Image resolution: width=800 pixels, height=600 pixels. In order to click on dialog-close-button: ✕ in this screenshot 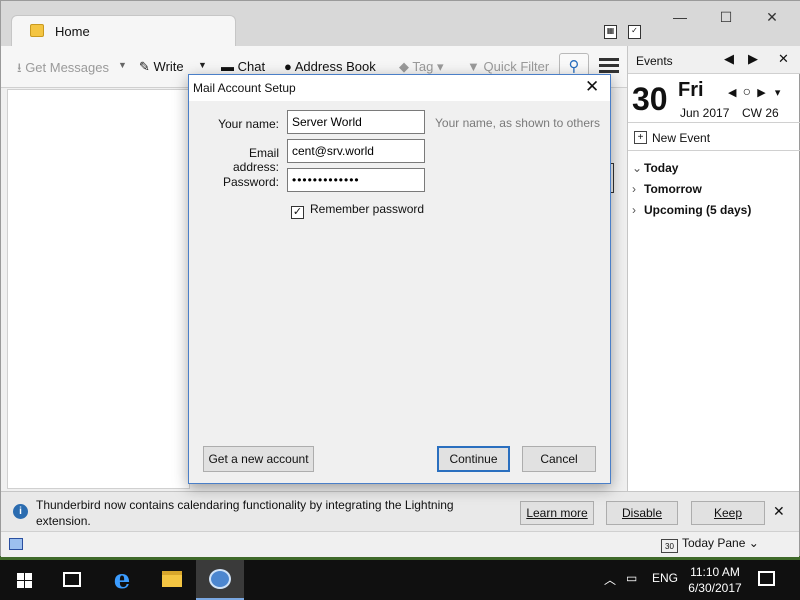, I will do `click(592, 87)`.